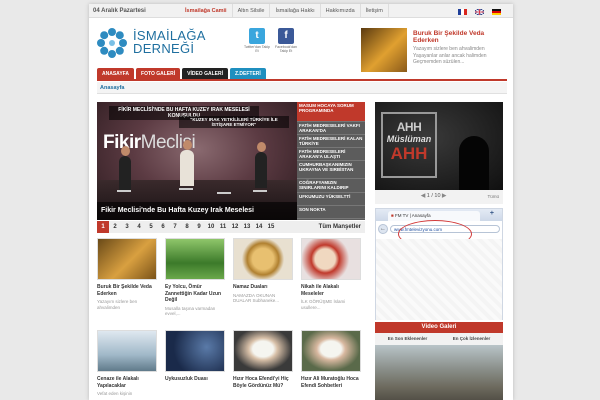  I want to click on page-number: 13, so click(247, 227).